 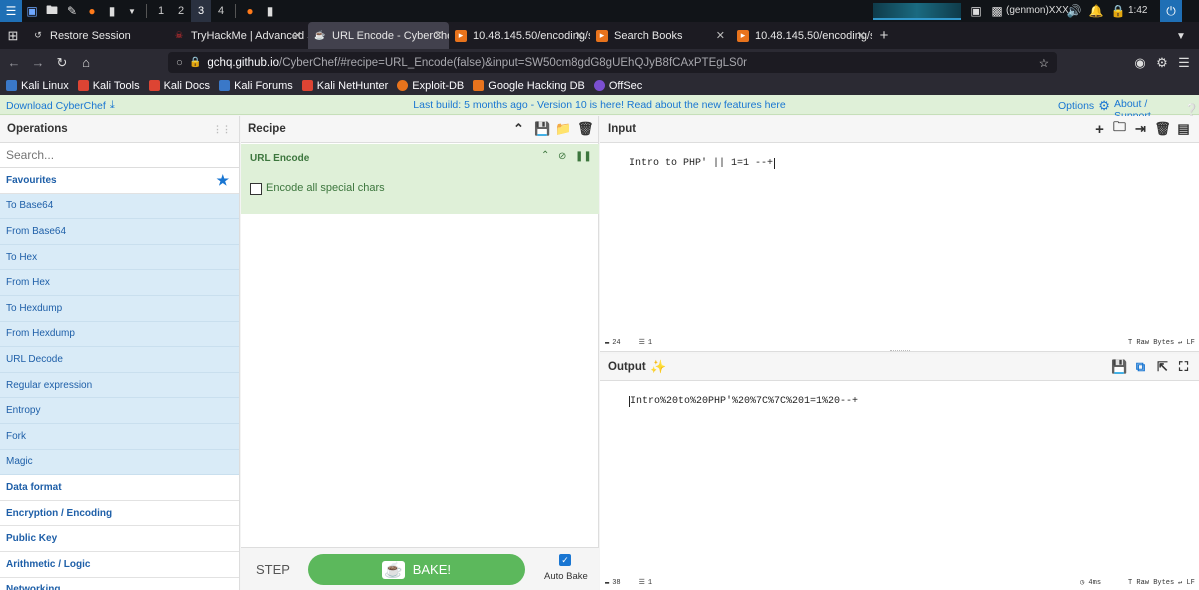 What do you see at coordinates (583, 156) in the screenshot?
I see `pause-icon: ❚❚` at bounding box center [583, 156].